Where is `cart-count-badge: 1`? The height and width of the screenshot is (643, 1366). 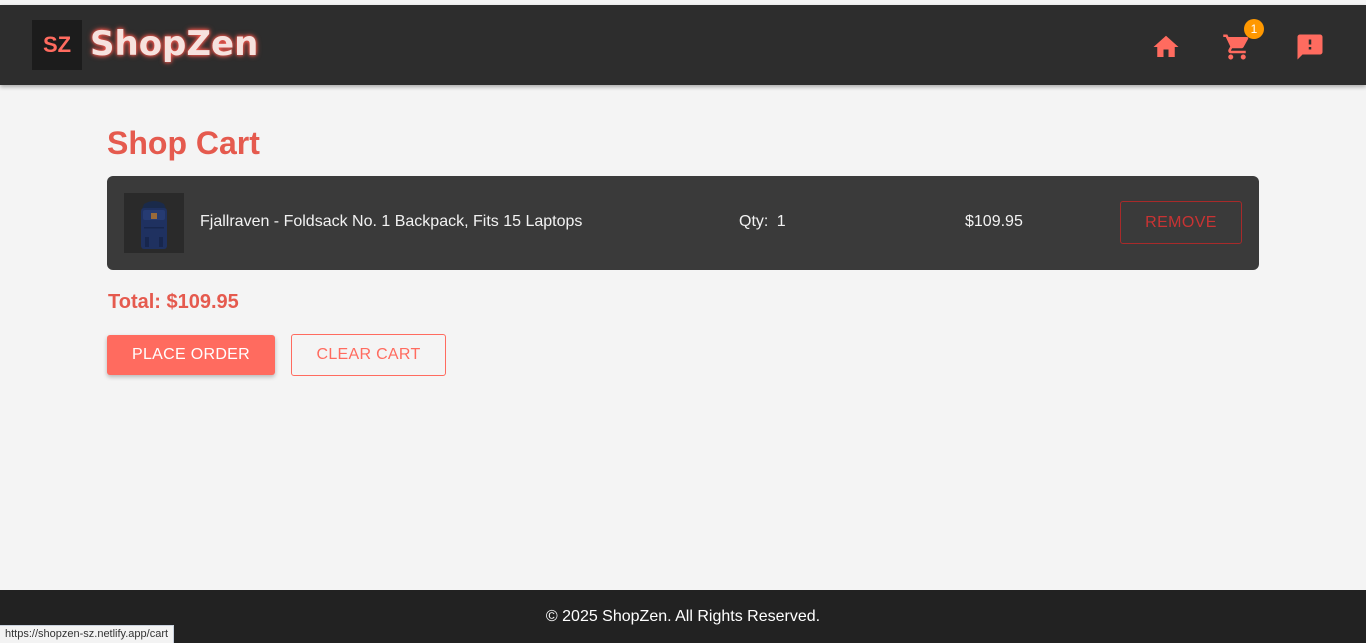
cart-count-badge: 1 is located at coordinates (1254, 29).